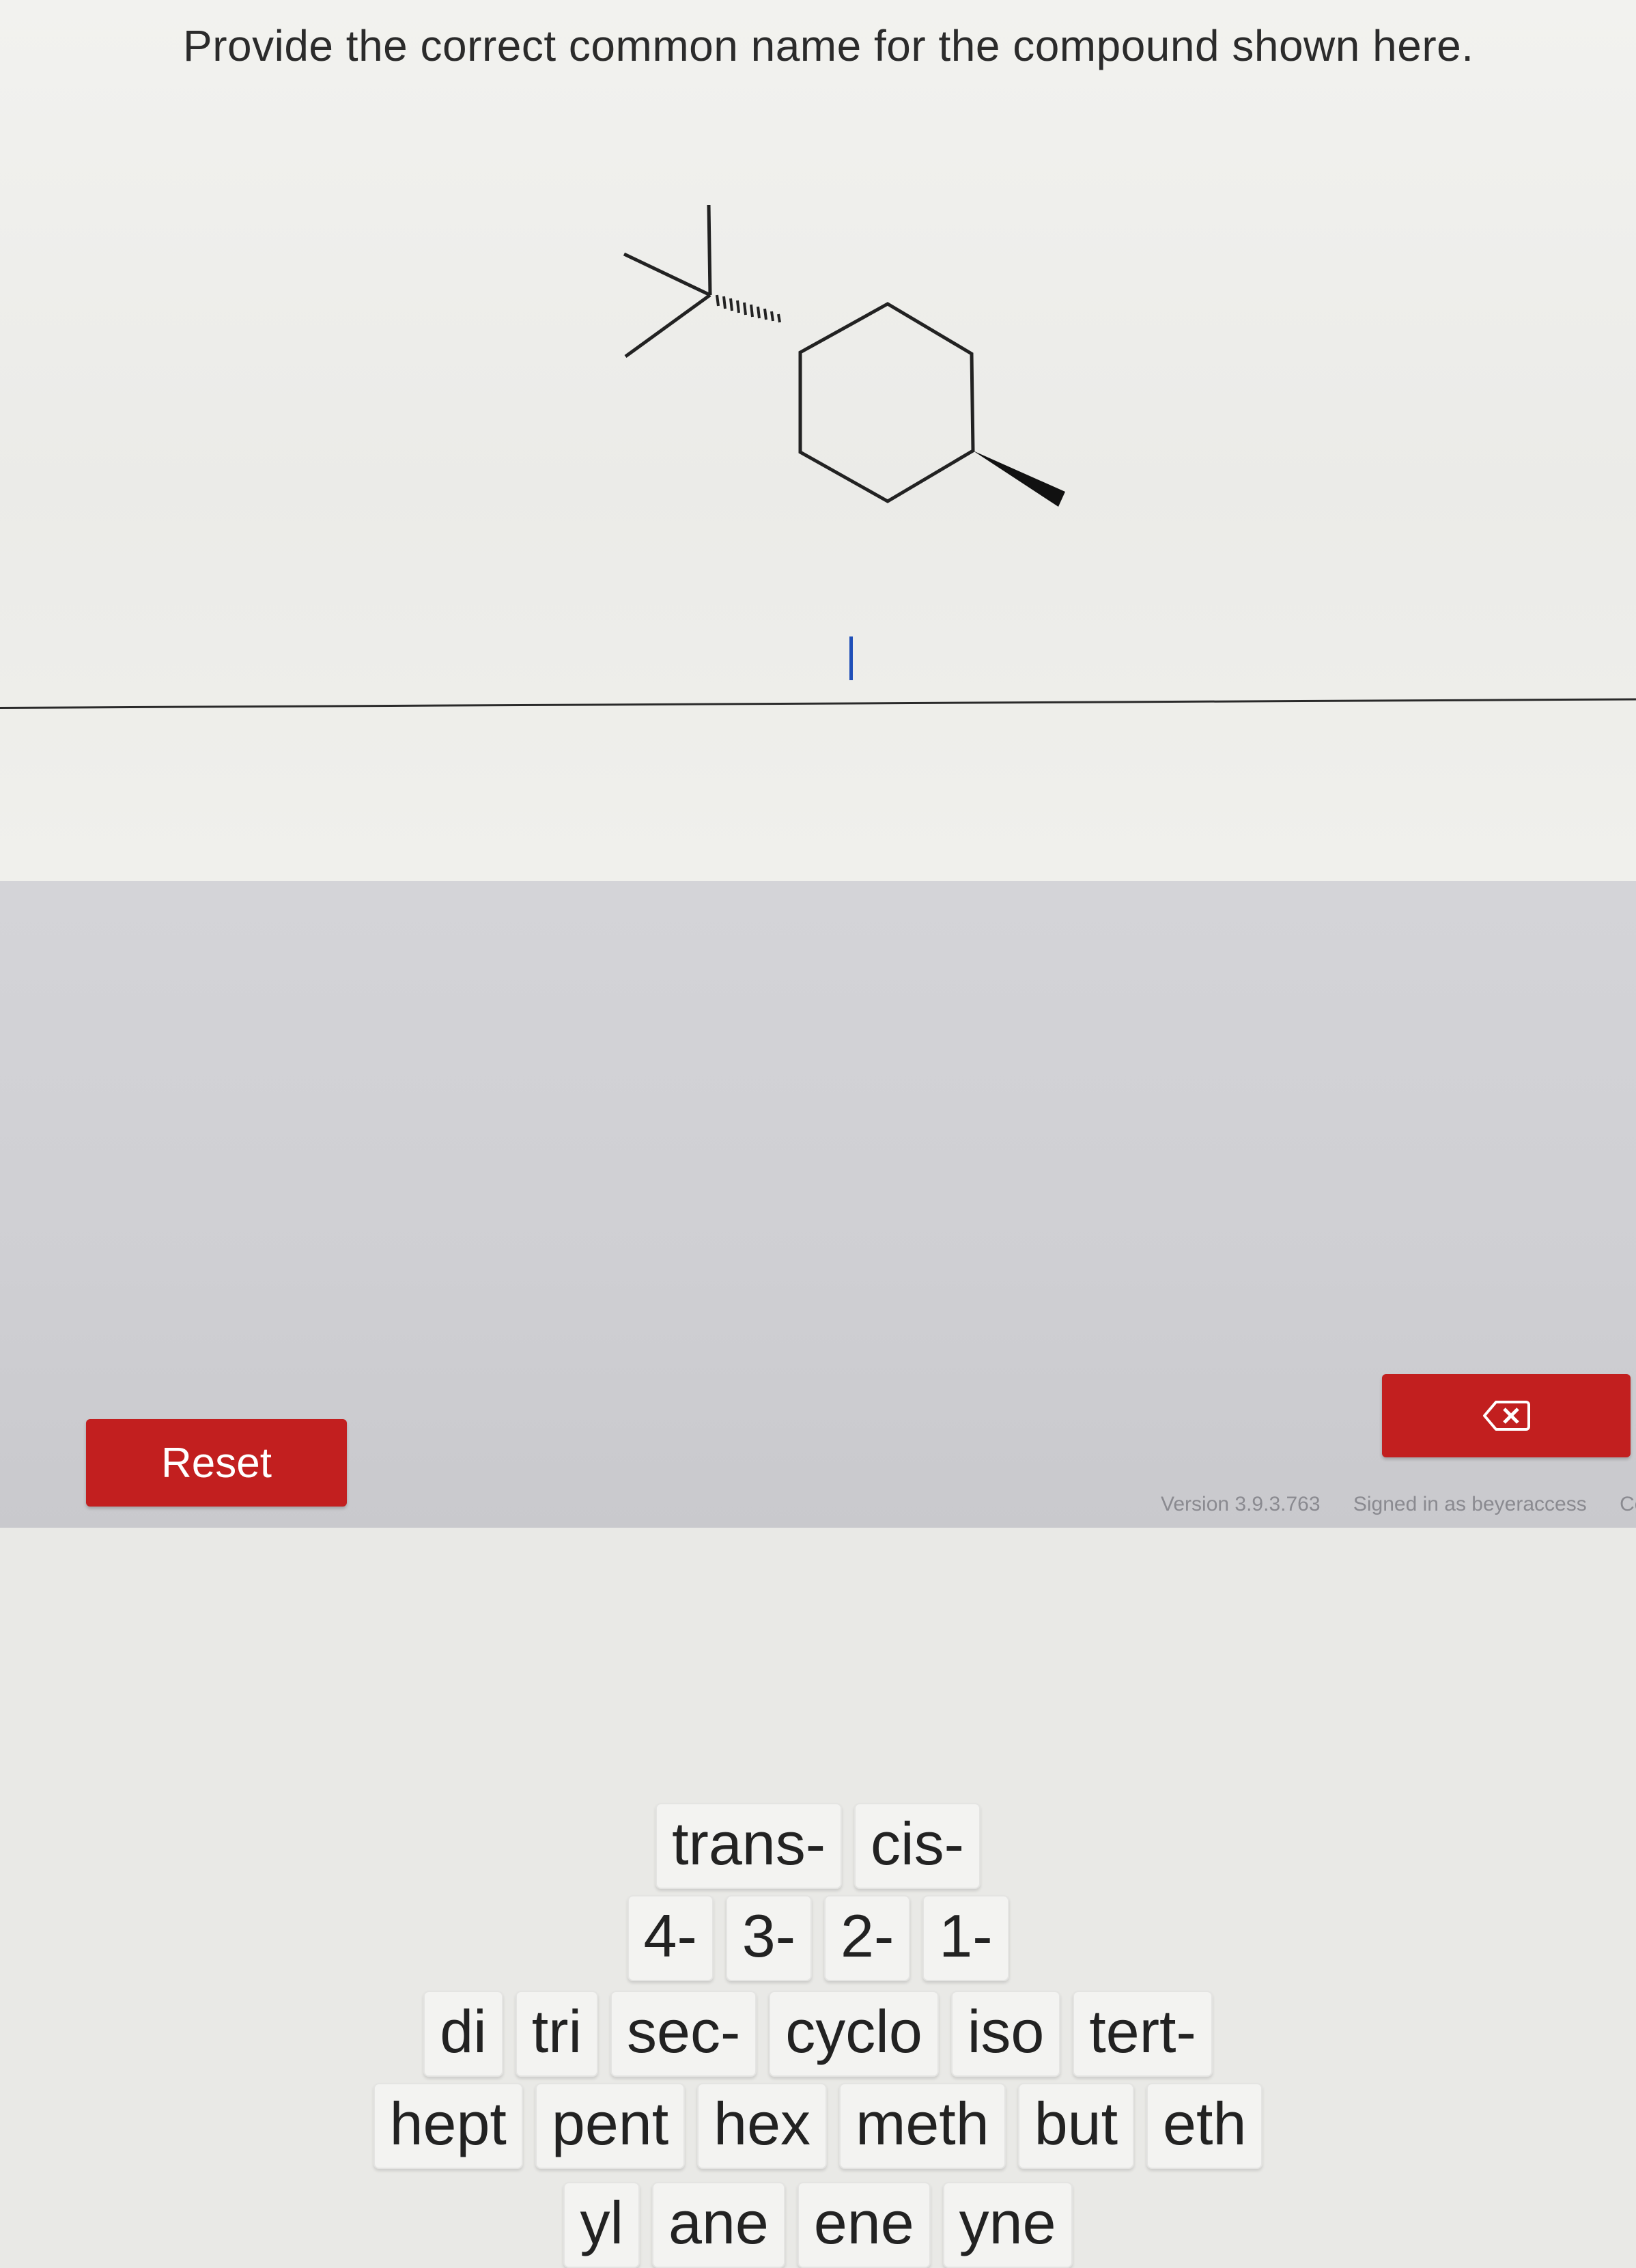 The image size is (1636, 2268). I want to click on tile-hex: hex, so click(762, 2126).